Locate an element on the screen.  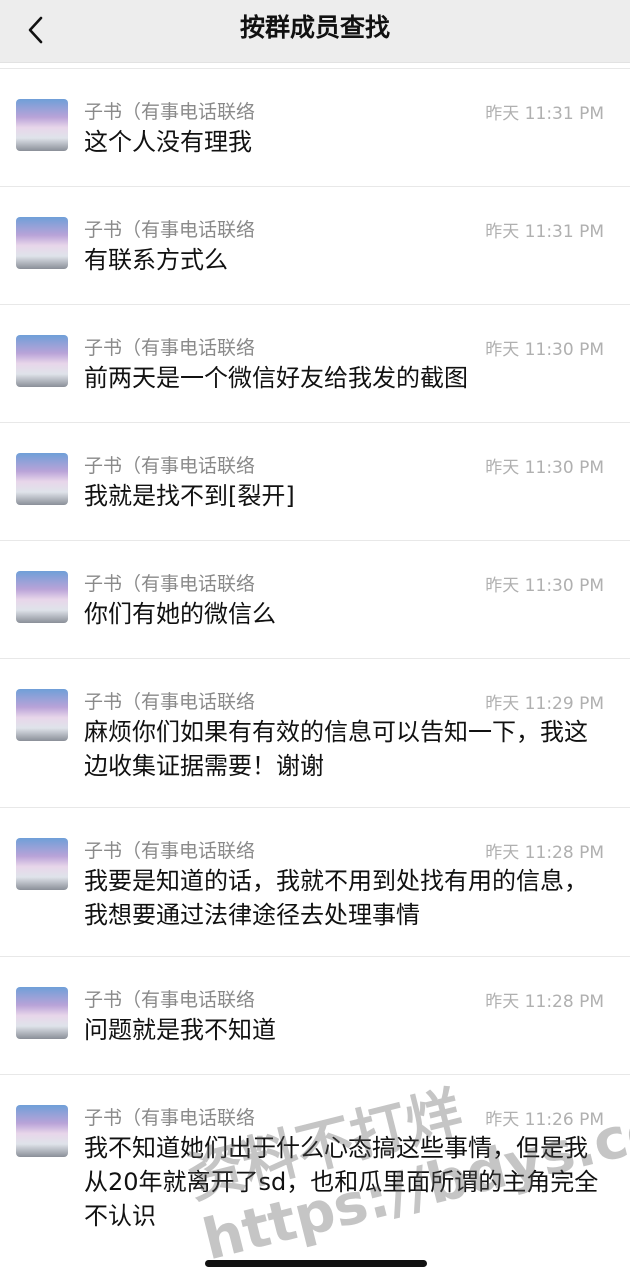
message-list-item: 子书（有事电话联络 昨天 11:30 PM 我就是找不到[裂开] is located at coordinates (315, 481).